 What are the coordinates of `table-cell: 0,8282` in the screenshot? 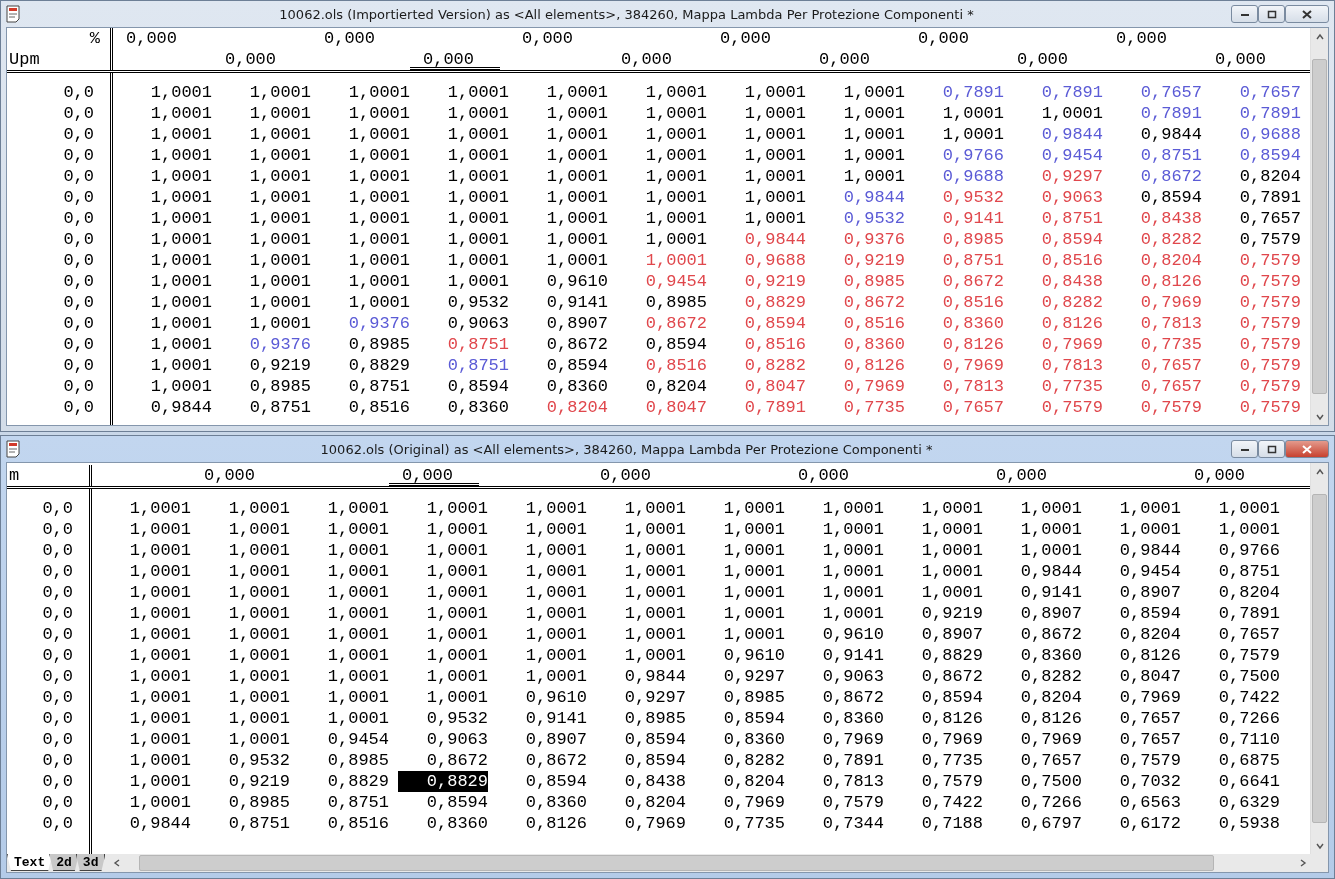 It's located at (1058, 302).